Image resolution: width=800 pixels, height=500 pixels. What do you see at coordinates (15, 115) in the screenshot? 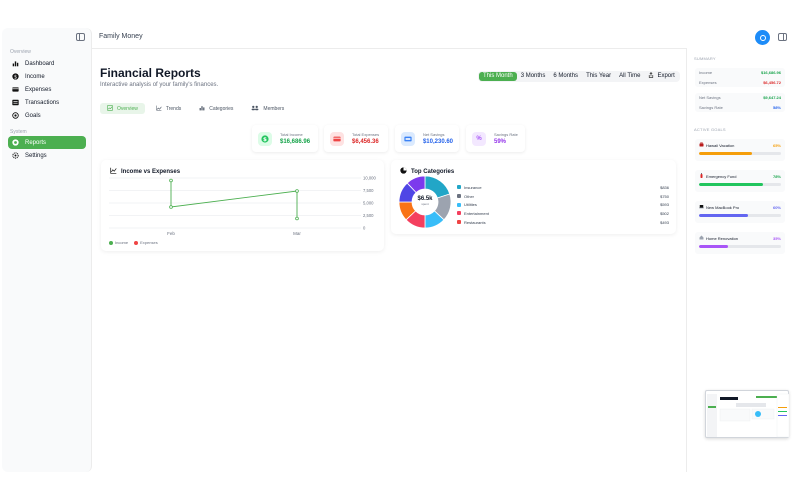
I see `target-icon` at bounding box center [15, 115].